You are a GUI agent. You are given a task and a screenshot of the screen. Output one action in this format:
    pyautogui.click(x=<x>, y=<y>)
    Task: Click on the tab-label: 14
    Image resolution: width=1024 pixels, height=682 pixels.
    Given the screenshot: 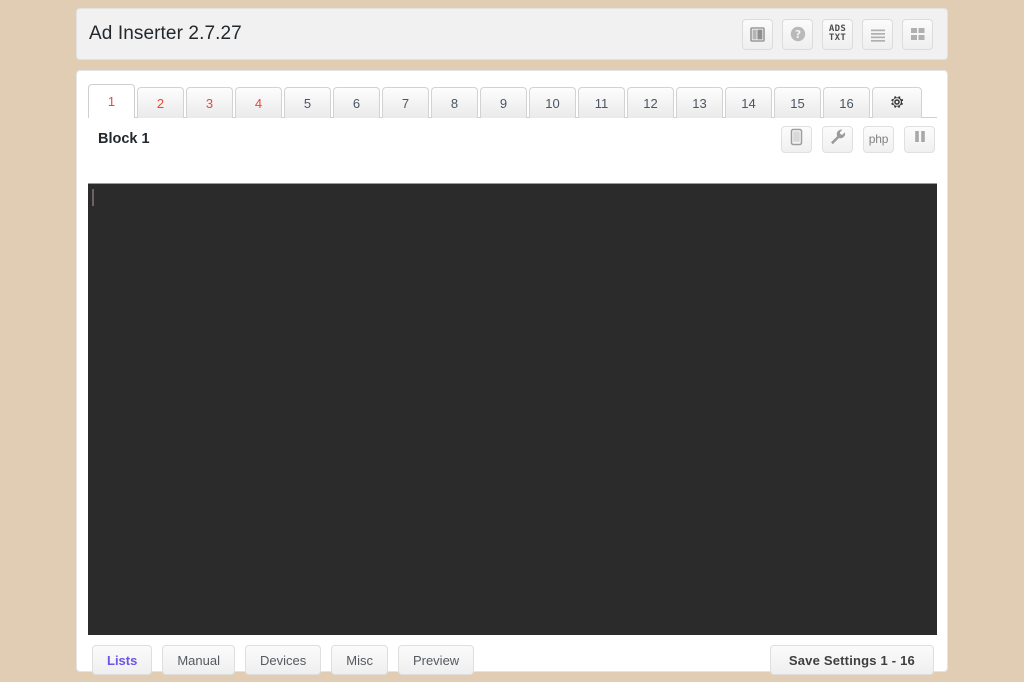 What is the action you would take?
    pyautogui.click(x=748, y=103)
    